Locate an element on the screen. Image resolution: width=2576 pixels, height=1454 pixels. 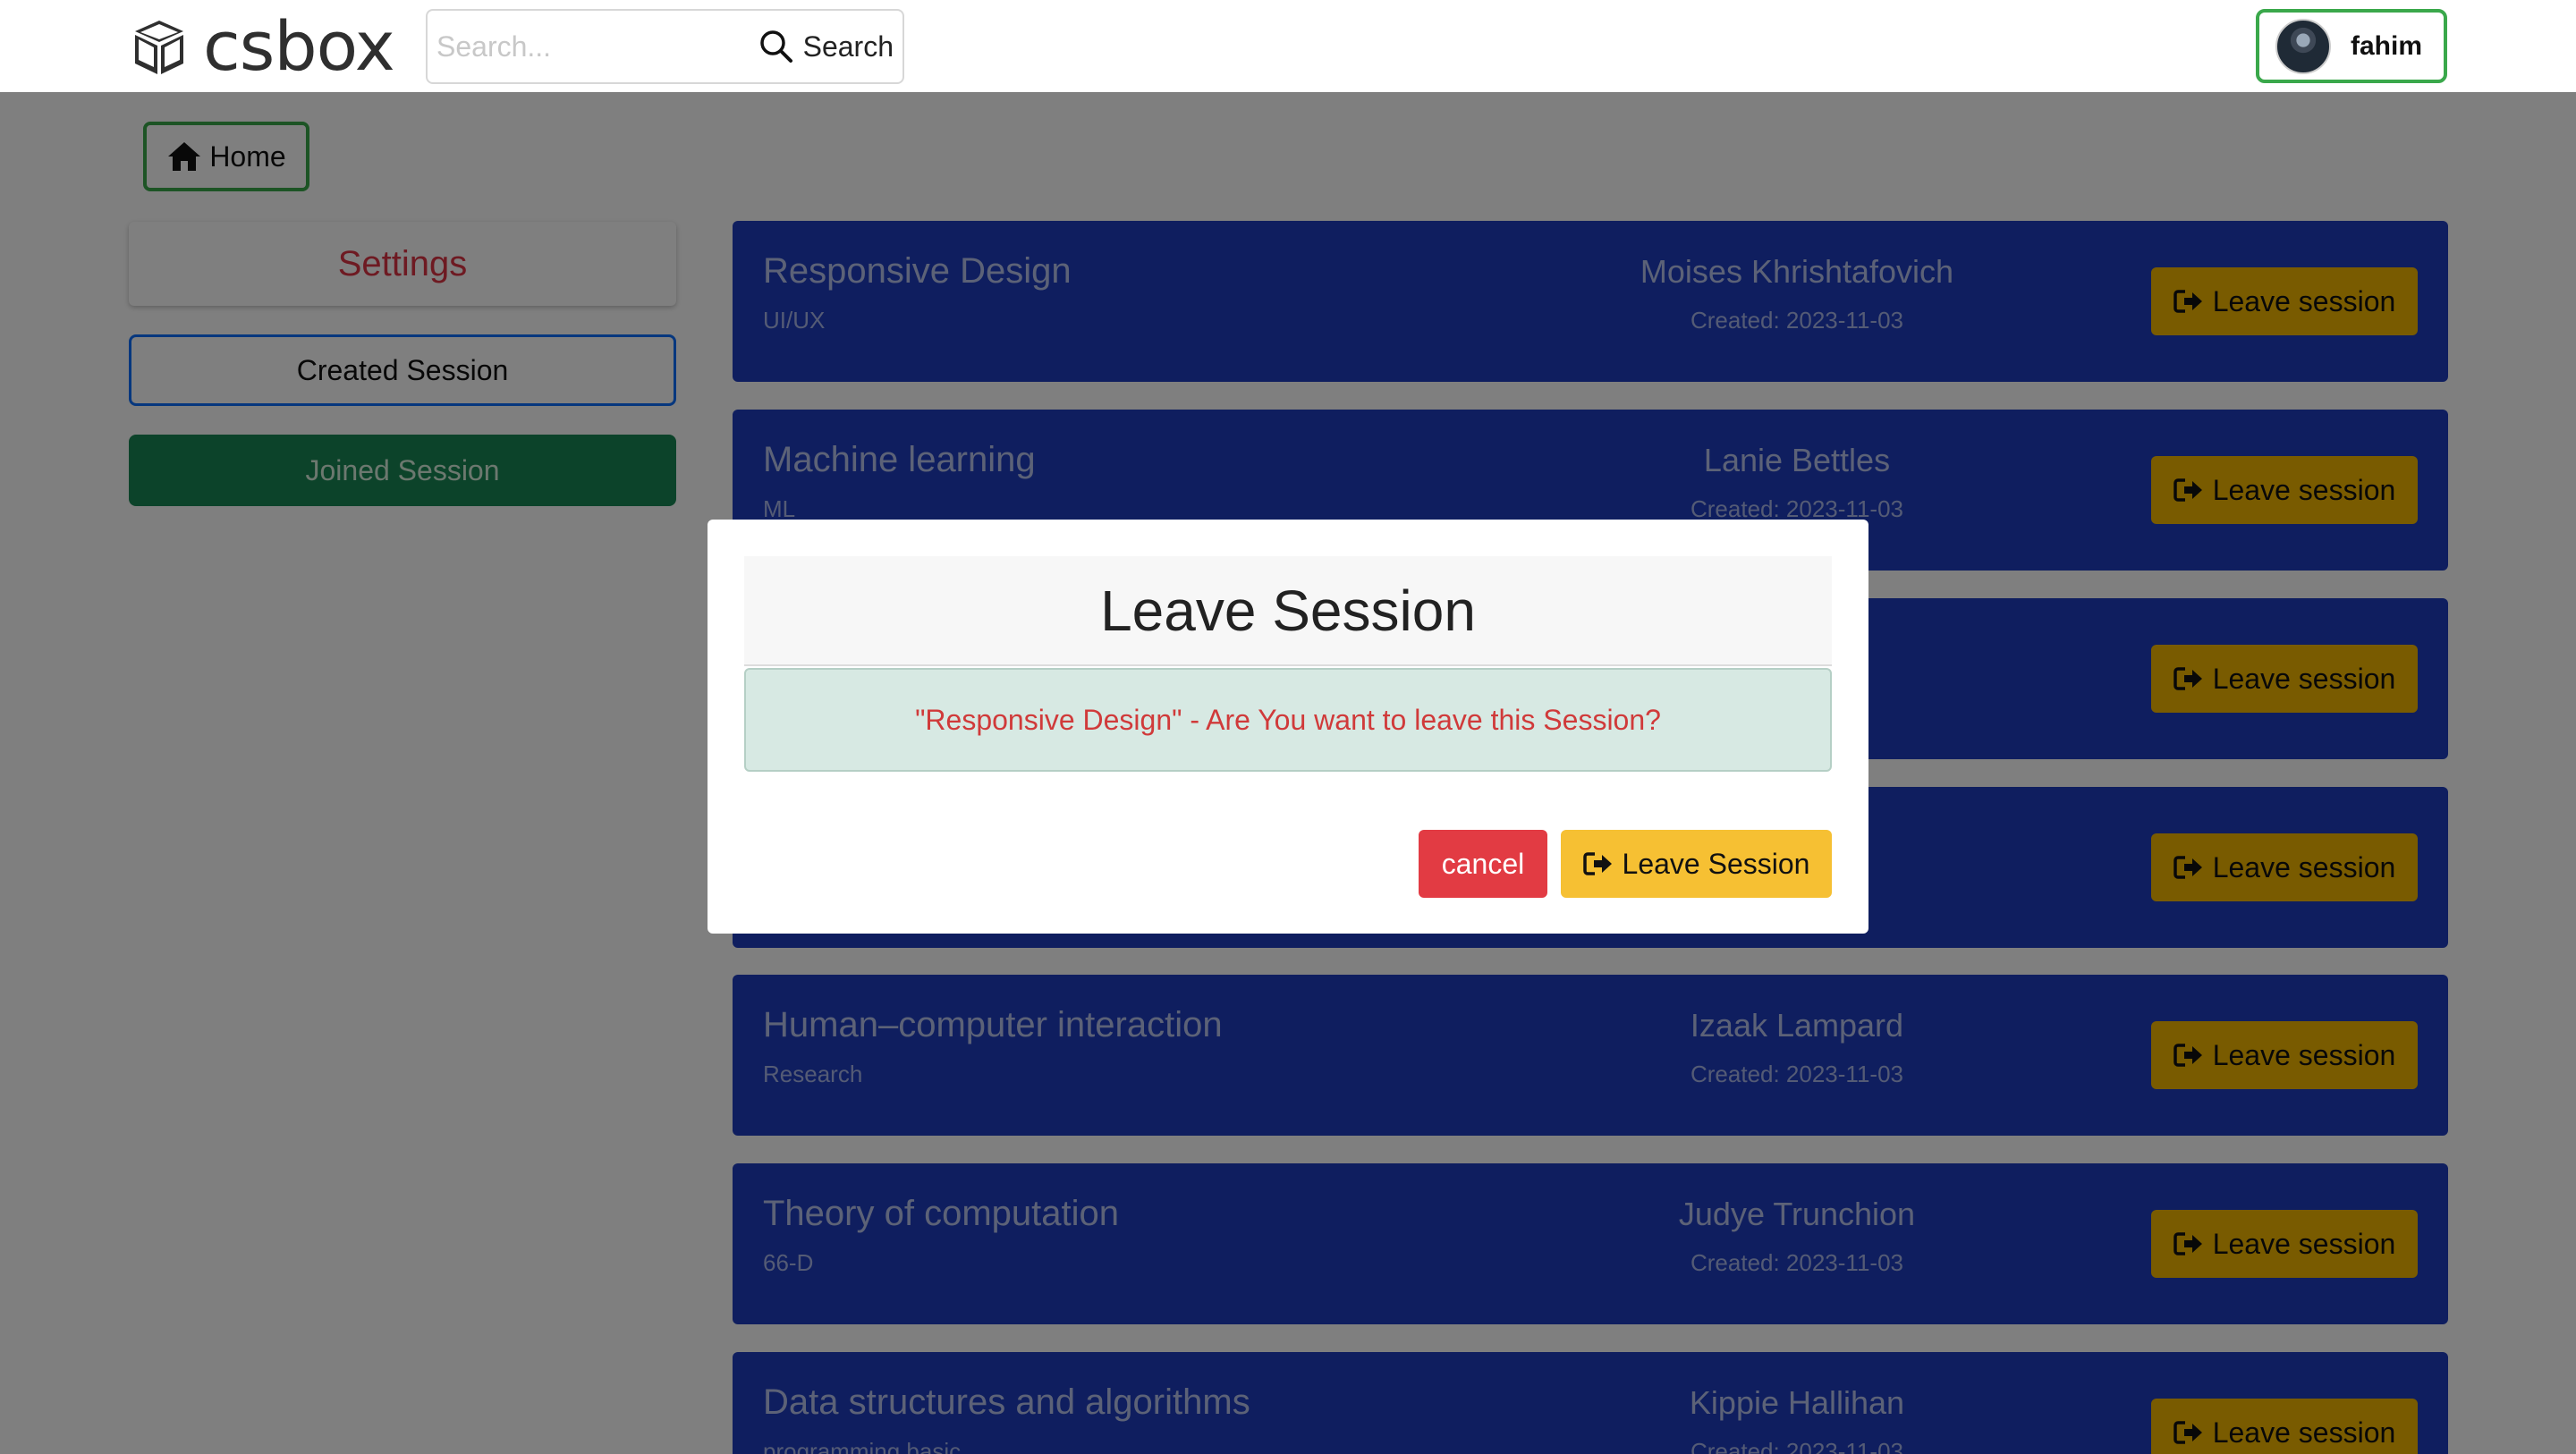
confirm-leave-button: Leave Session is located at coordinates (1696, 864).